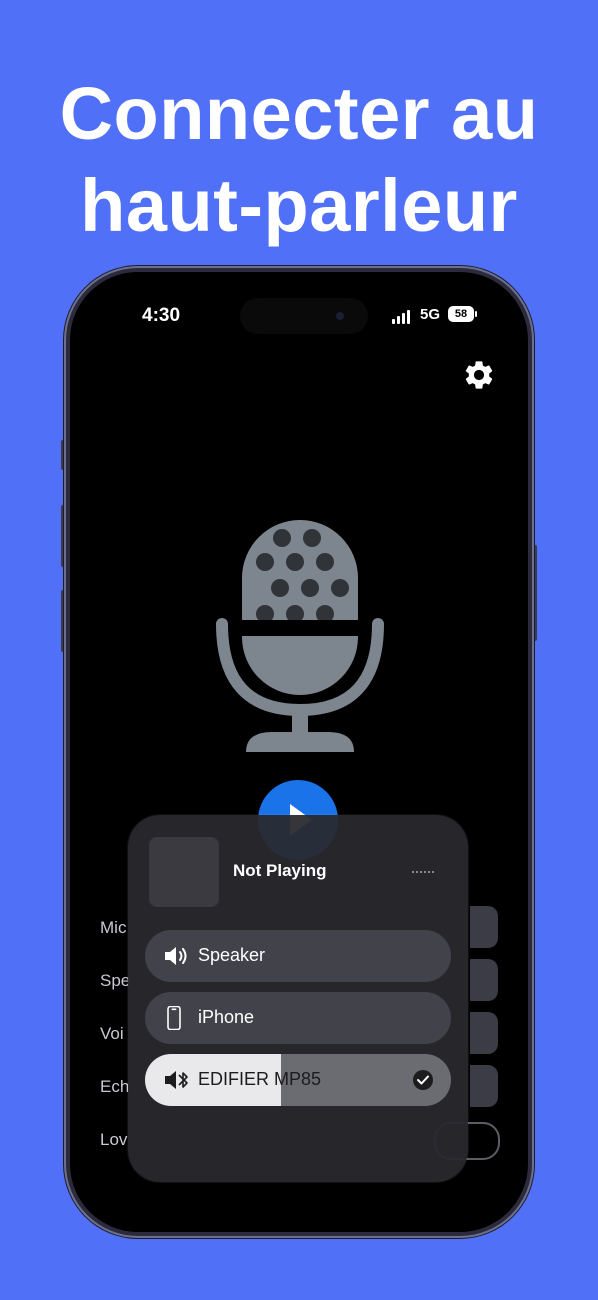 The width and height of the screenshot is (598, 1300). I want to click on route-speaker: Speaker, so click(298, 956).